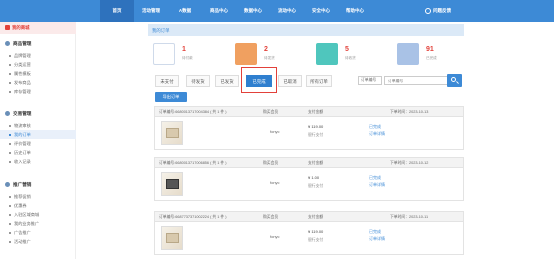 This screenshot has height=259, width=554. Describe the element at coordinates (416, 80) in the screenshot. I see `search-input` at that location.